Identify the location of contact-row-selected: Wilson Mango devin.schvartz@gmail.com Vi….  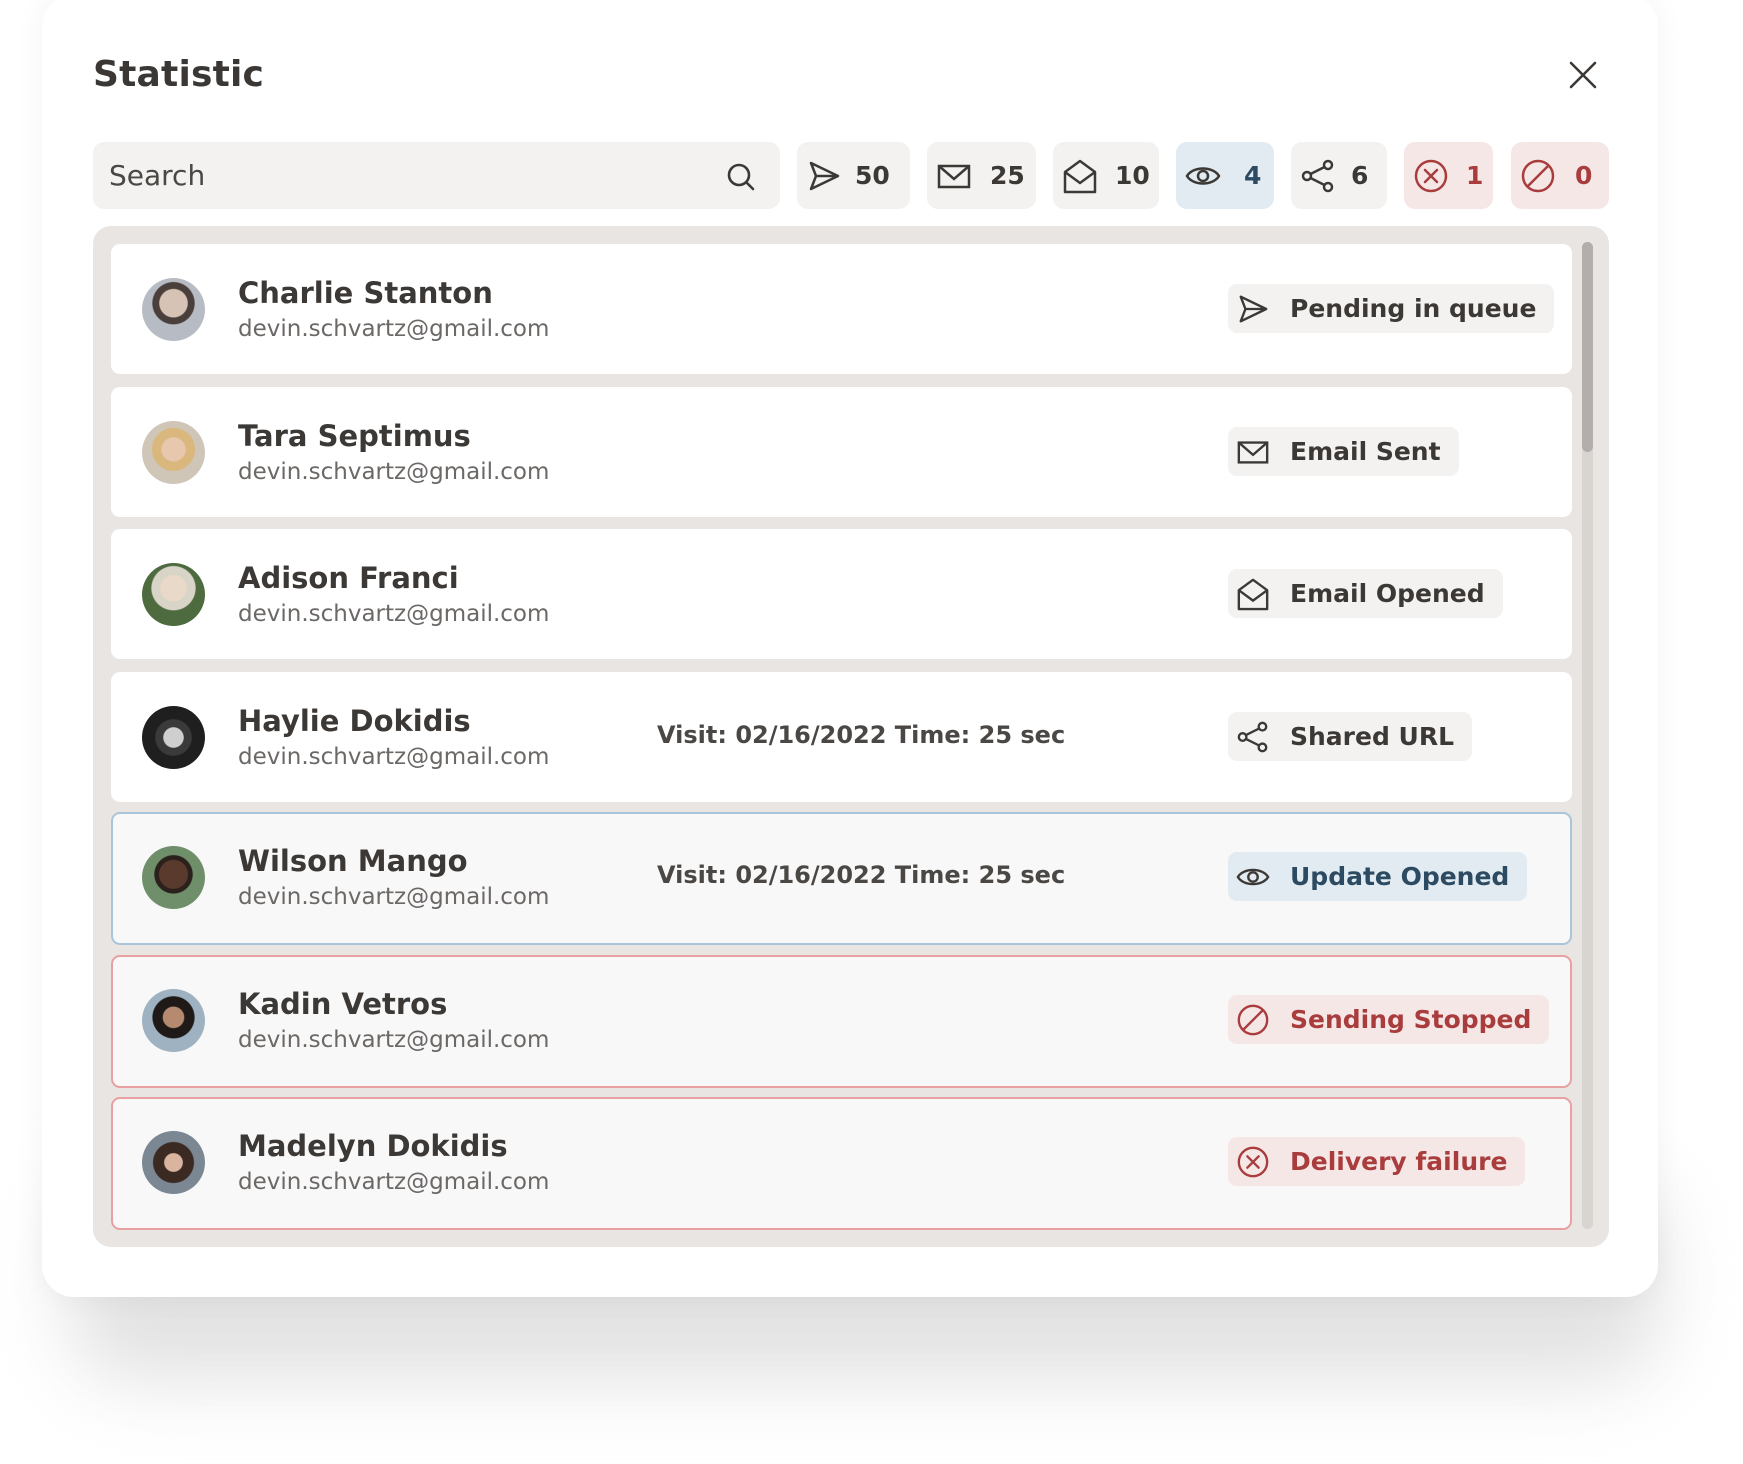
(841, 878).